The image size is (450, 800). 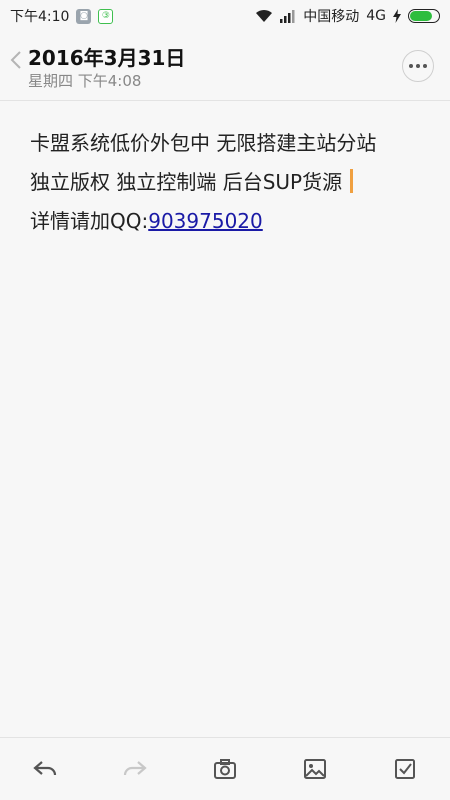 I want to click on text-cursor, so click(x=352, y=181).